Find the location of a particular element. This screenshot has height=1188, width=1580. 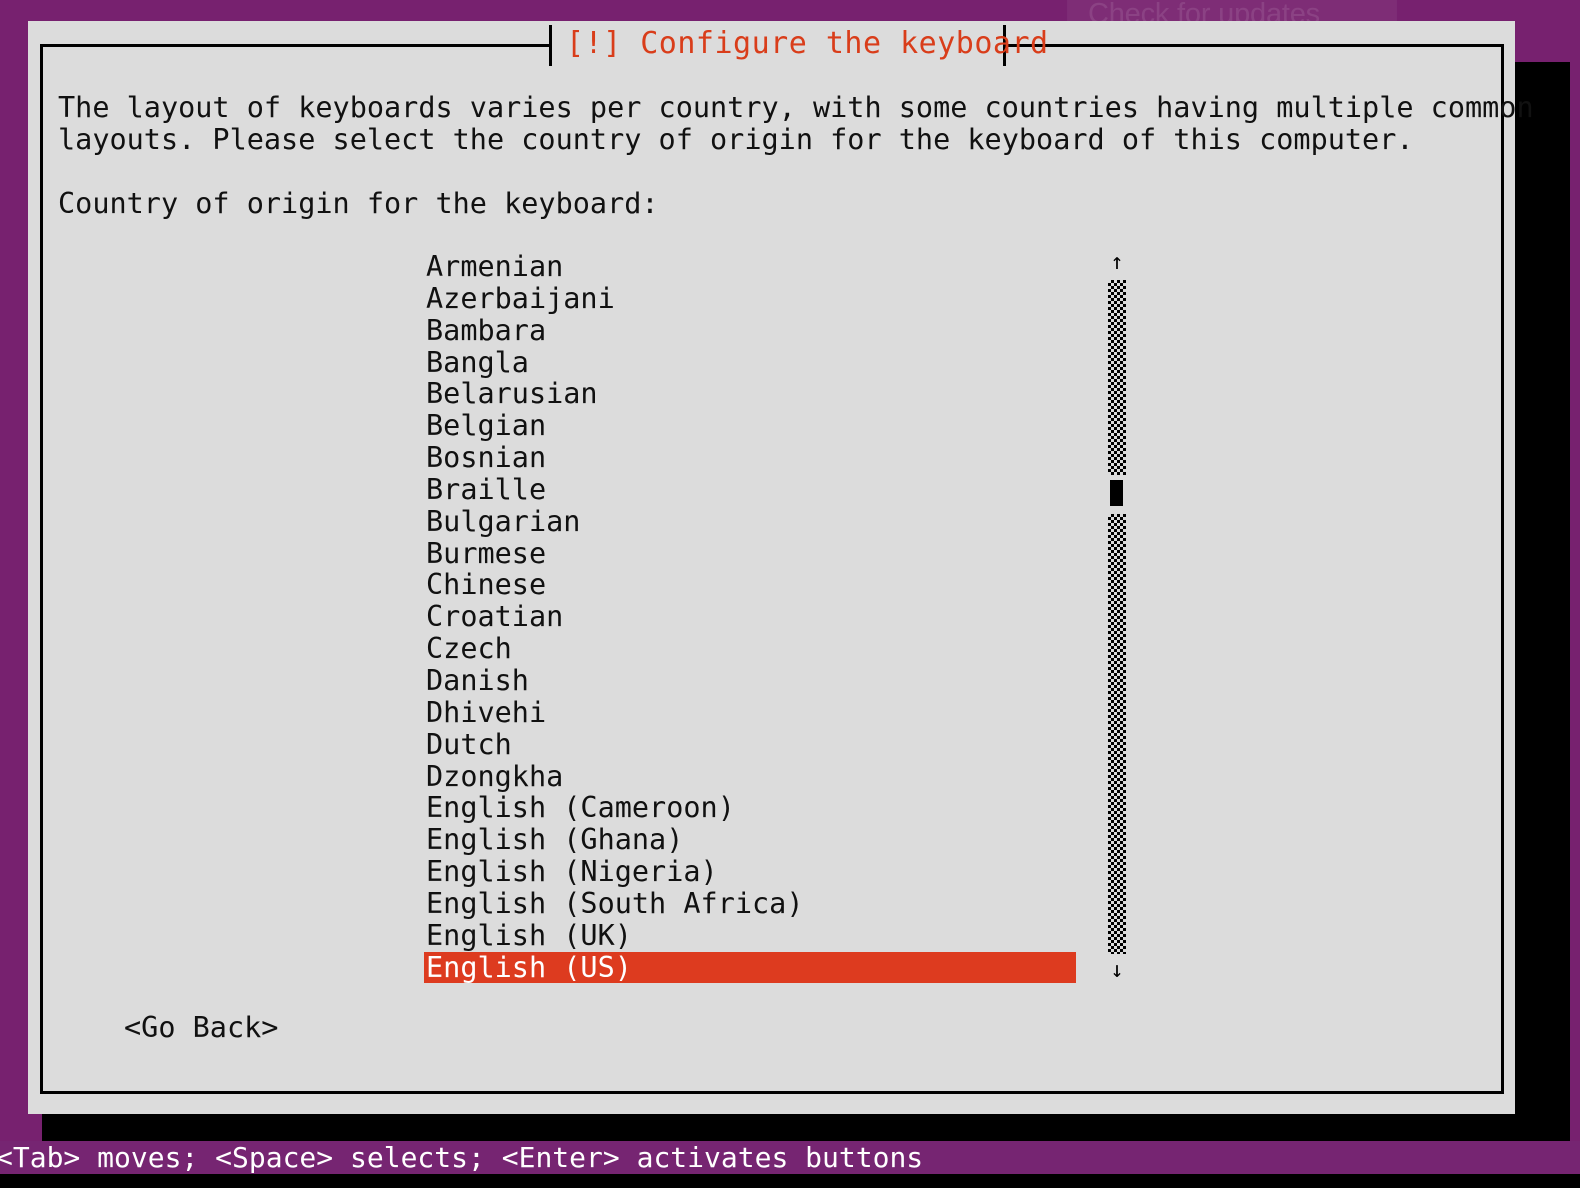

list-item: Bangla is located at coordinates (750, 362).